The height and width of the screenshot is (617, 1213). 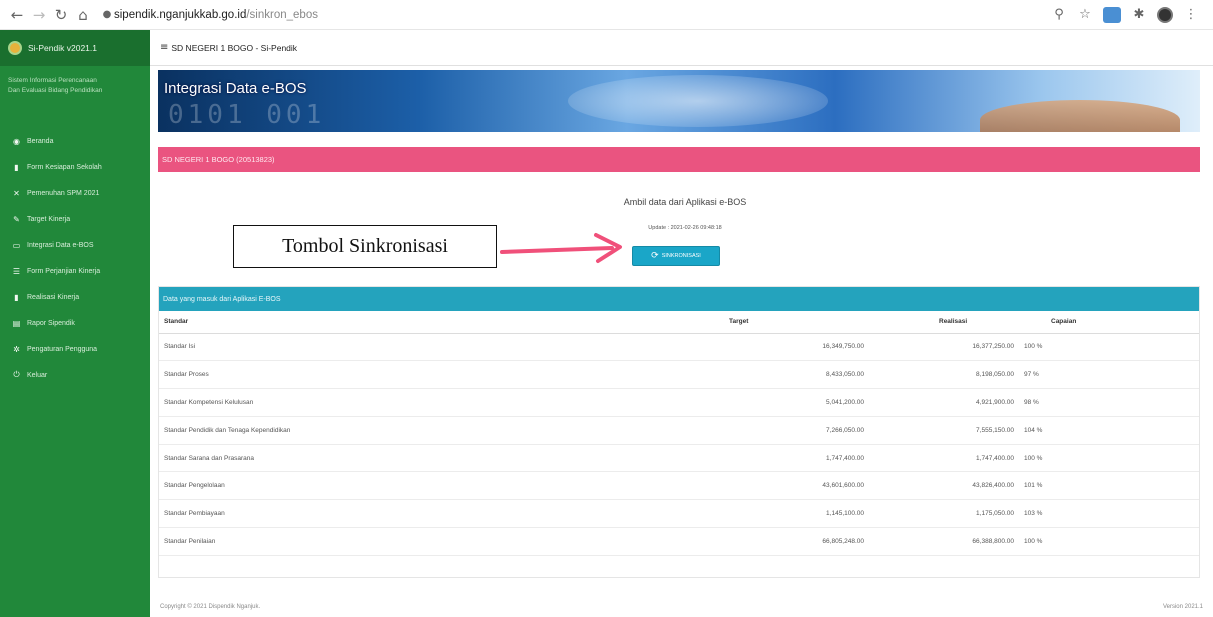 What do you see at coordinates (75, 219) in the screenshot?
I see `sidebar-item-target-kinerja: ✎ Target Kinerja` at bounding box center [75, 219].